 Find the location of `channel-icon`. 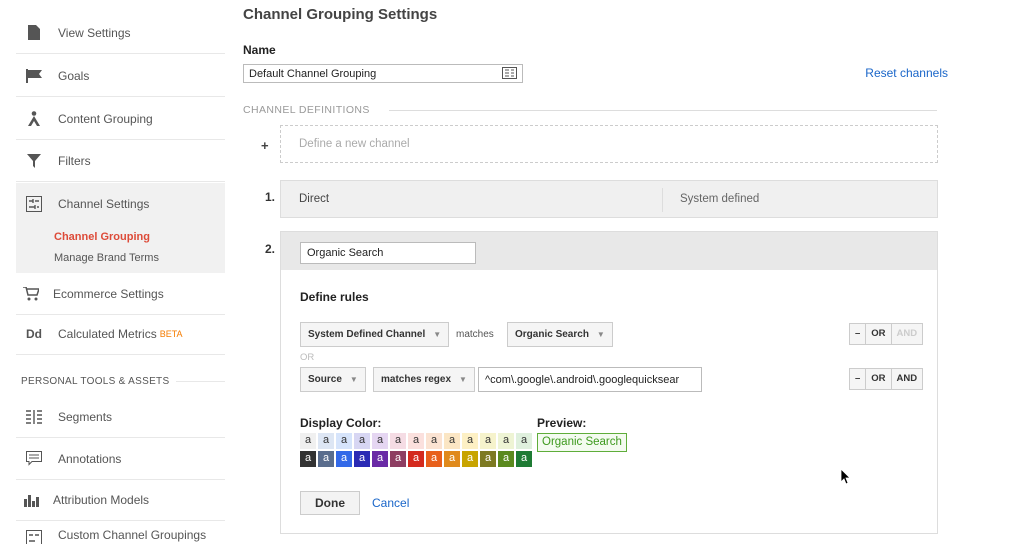

channel-icon is located at coordinates (34, 204).